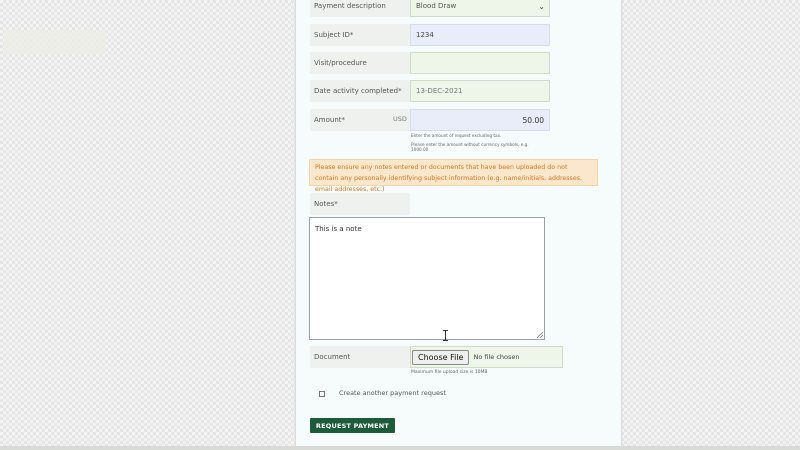 The image size is (800, 450). What do you see at coordinates (480, 120) in the screenshot?
I see `amount-input: 50.00` at bounding box center [480, 120].